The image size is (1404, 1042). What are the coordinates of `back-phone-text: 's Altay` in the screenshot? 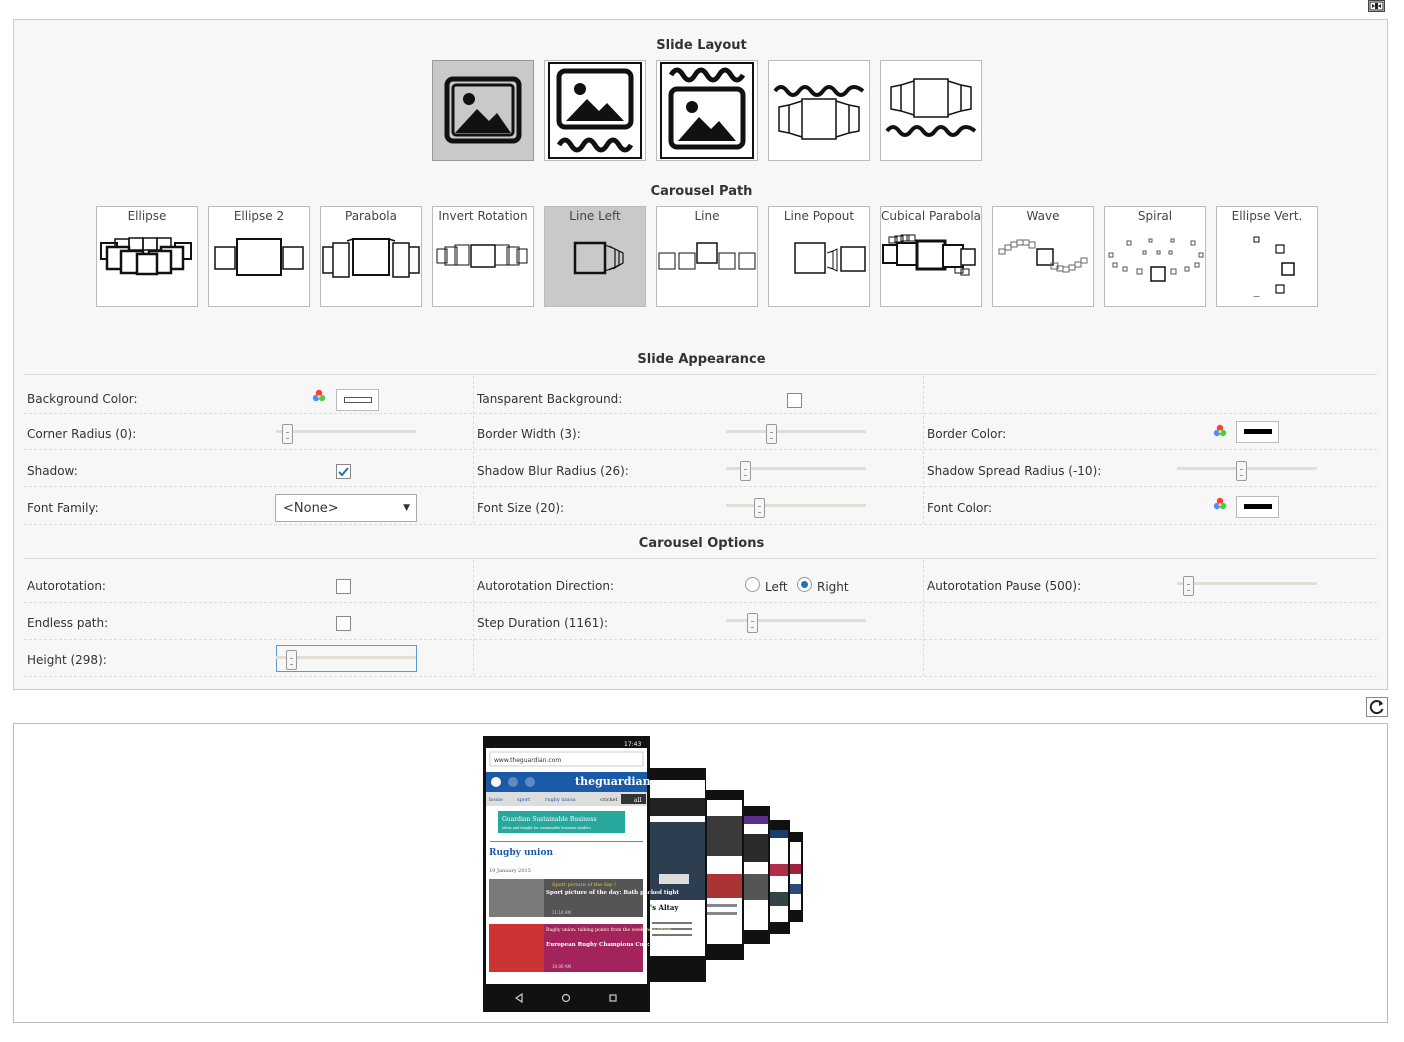 It's located at (664, 907).